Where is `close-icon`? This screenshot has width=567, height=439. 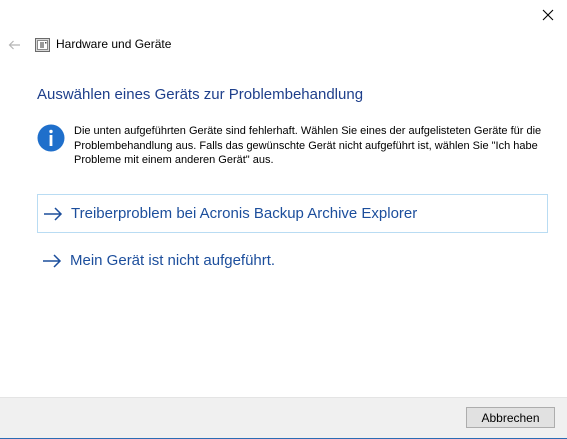 close-icon is located at coordinates (548, 15).